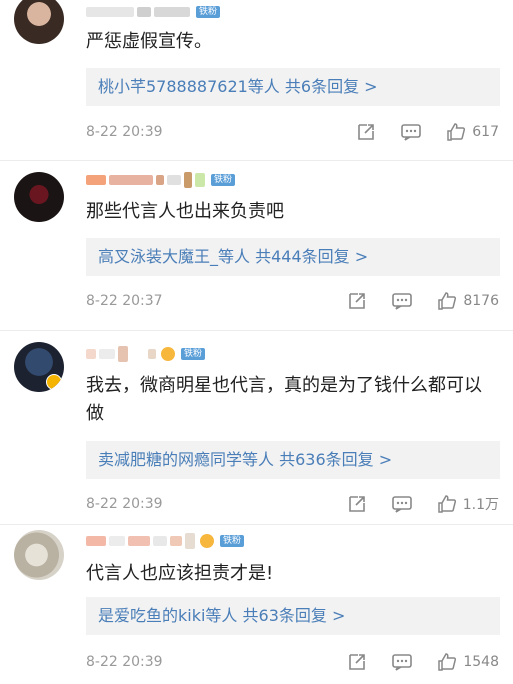 The image size is (513, 684). Describe the element at coordinates (54, 382) in the screenshot. I see `verified-icon` at that location.